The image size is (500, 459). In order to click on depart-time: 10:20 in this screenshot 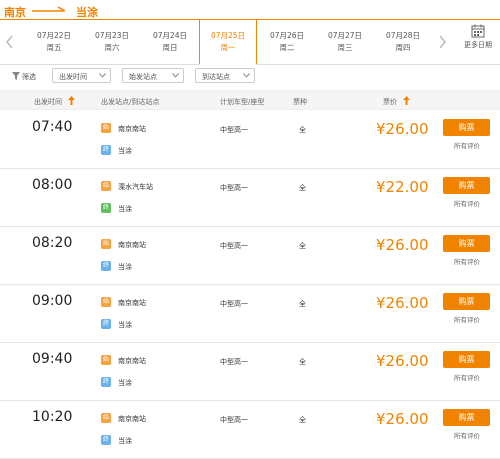, I will do `click(52, 417)`.